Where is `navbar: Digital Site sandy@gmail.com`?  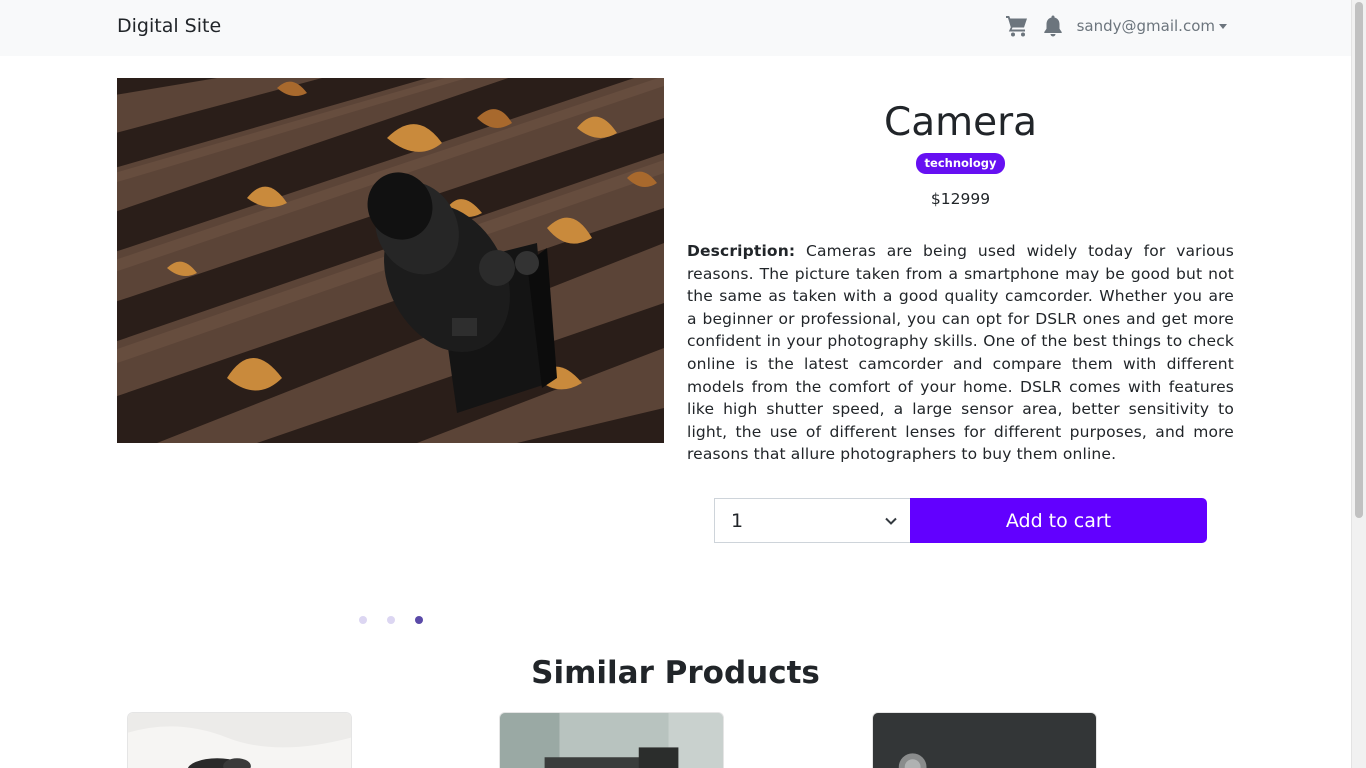 navbar: Digital Site sandy@gmail.com is located at coordinates (675, 28).